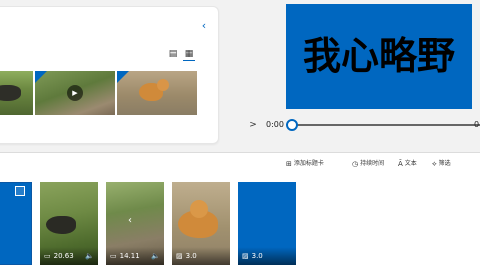  Describe the element at coordinates (189, 54) in the screenshot. I see `grid-view-icon: ▦` at that location.